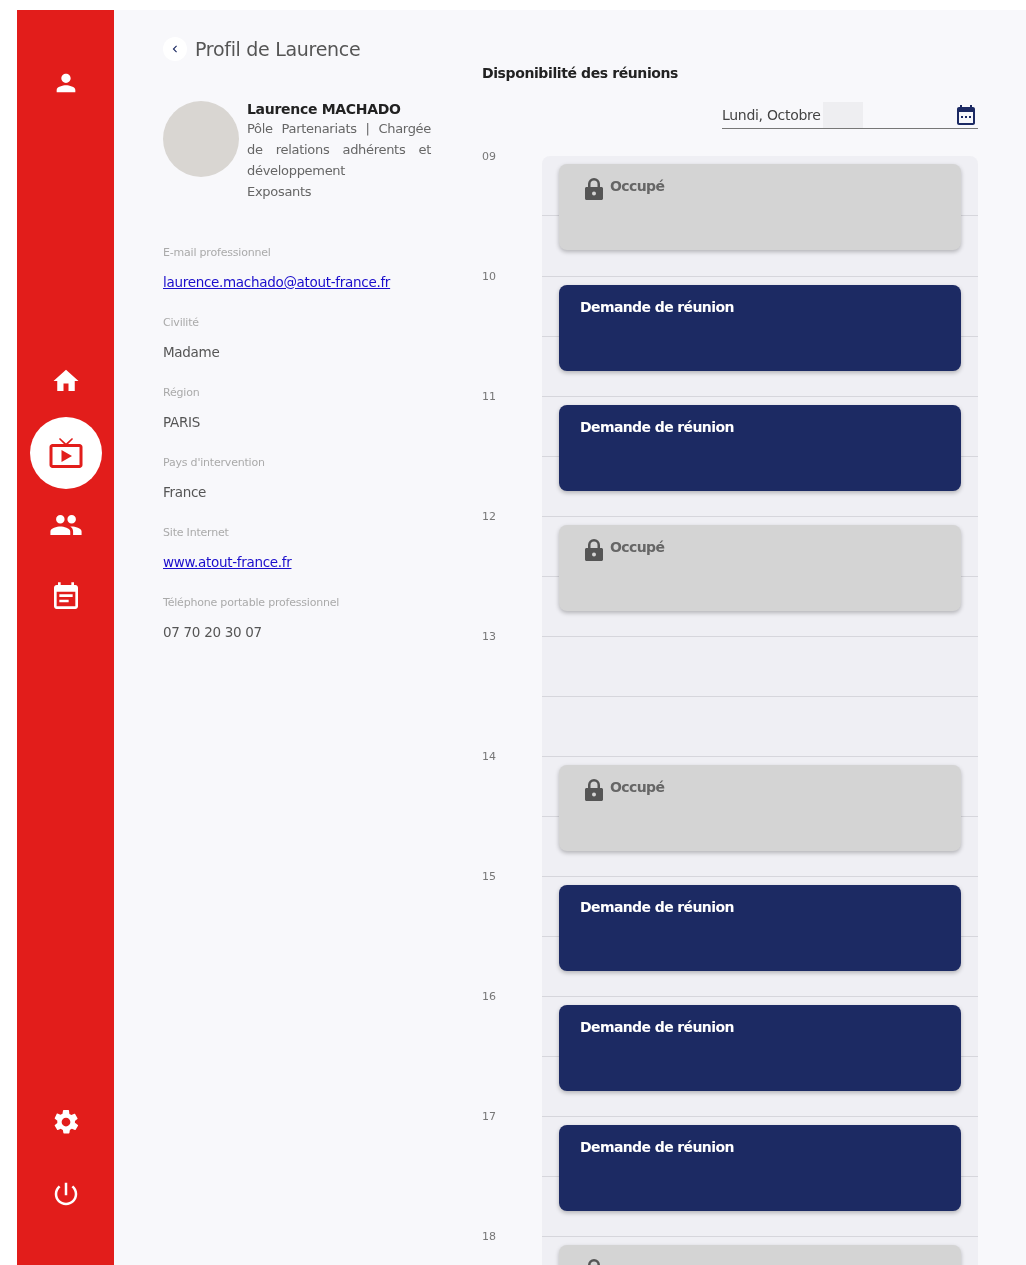  What do you see at coordinates (185, 492) in the screenshot?
I see `field-value: France` at bounding box center [185, 492].